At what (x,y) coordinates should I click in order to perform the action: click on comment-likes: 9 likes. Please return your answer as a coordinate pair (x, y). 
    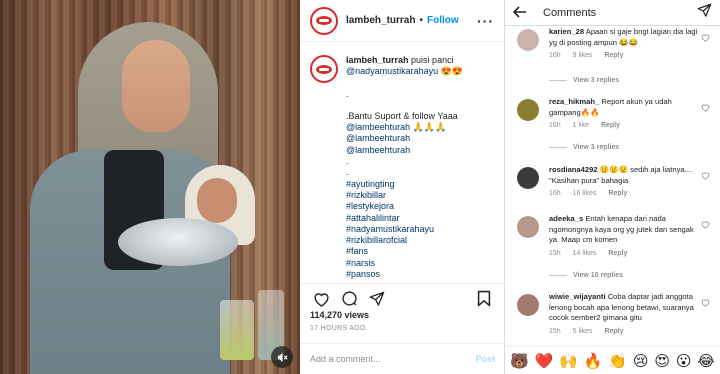
    Looking at the image, I should click on (583, 55).